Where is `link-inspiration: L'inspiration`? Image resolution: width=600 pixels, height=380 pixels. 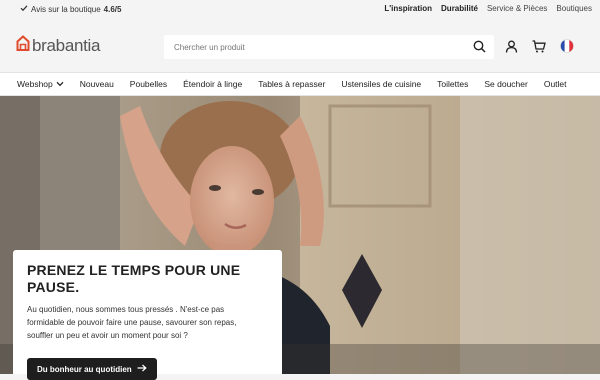
link-inspiration: L'inspiration is located at coordinates (408, 8).